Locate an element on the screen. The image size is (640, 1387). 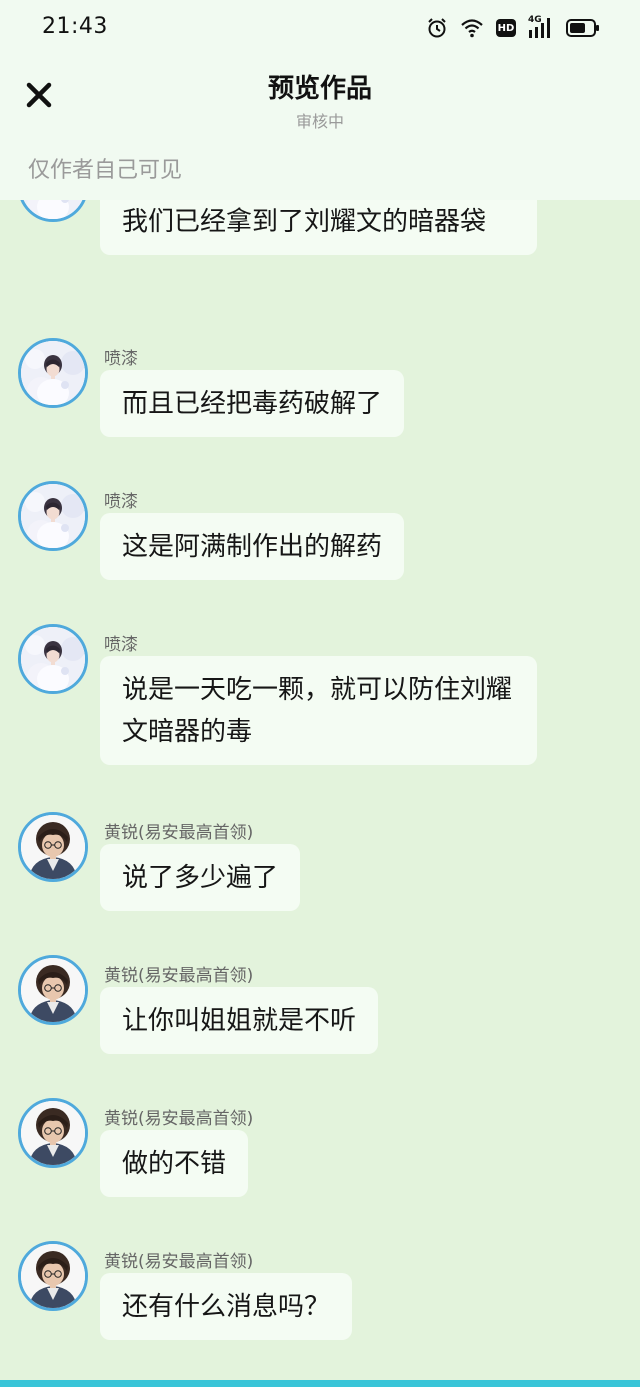
message-bubble: 还有什么消息吗？ is located at coordinates (226, 1306).